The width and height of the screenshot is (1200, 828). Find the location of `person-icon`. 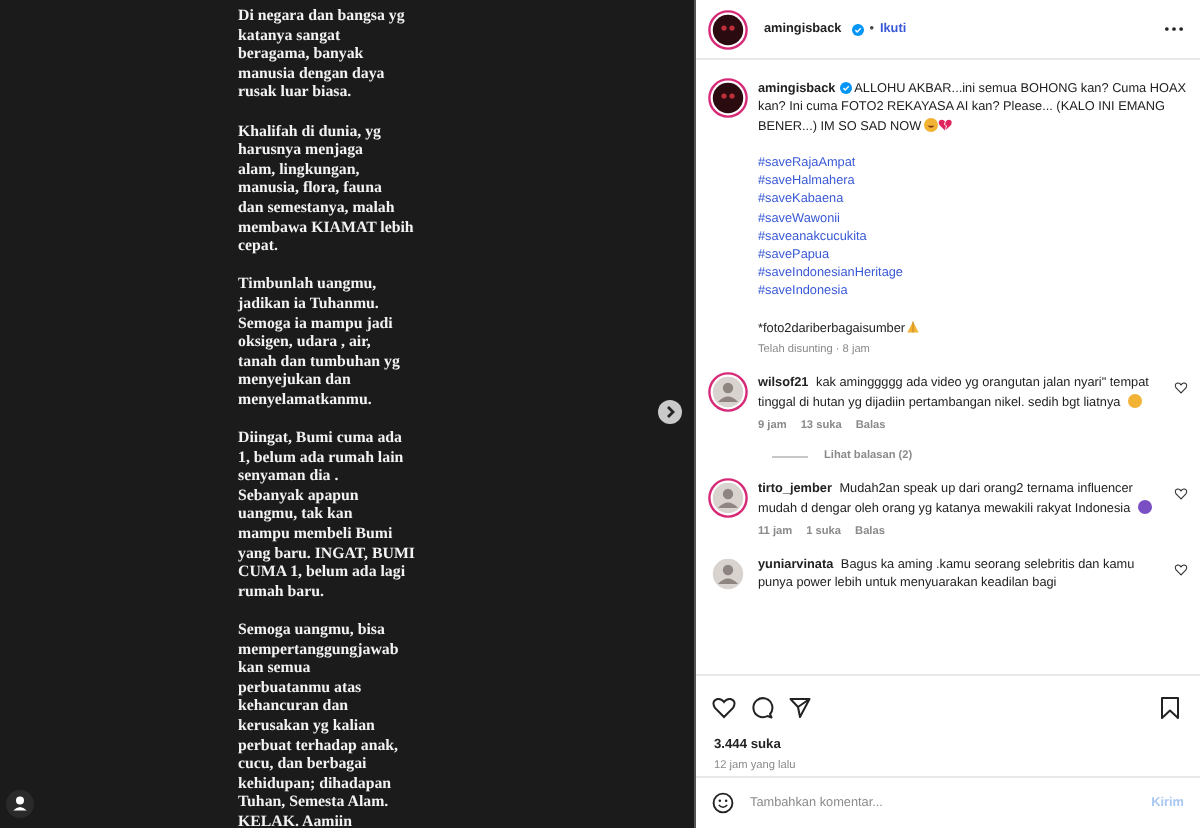

person-icon is located at coordinates (20, 804).